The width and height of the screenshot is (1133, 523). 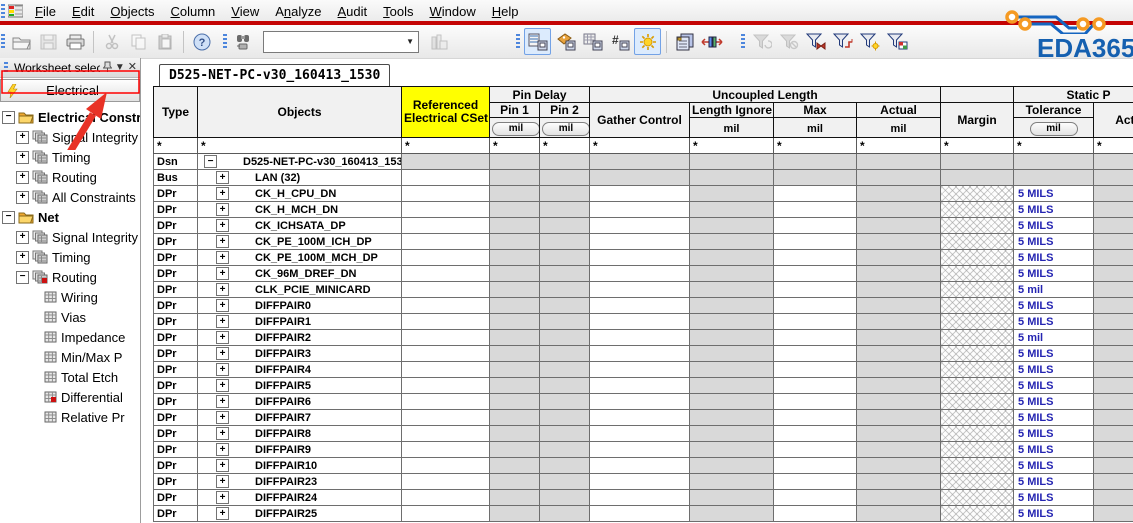 I want to click on filter-highlight-icon, so click(x=869, y=41).